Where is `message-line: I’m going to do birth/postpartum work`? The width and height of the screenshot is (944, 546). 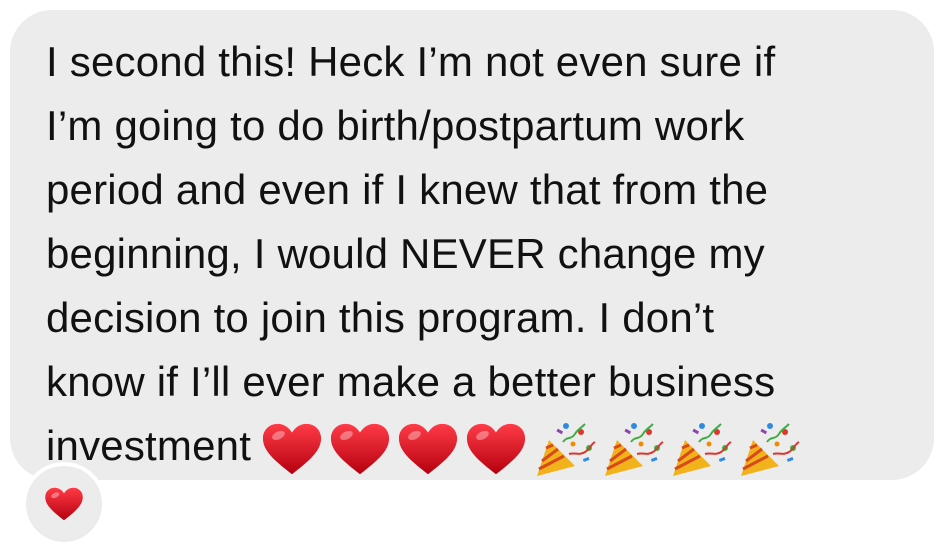 message-line: I’m going to do birth/postpartum work is located at coordinates (395, 125).